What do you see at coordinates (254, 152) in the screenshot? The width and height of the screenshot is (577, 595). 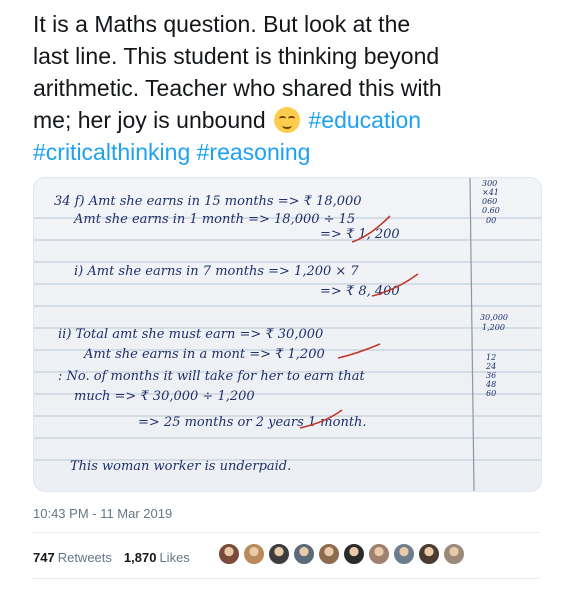 I see `hashtag-reasoning: #reasoning` at bounding box center [254, 152].